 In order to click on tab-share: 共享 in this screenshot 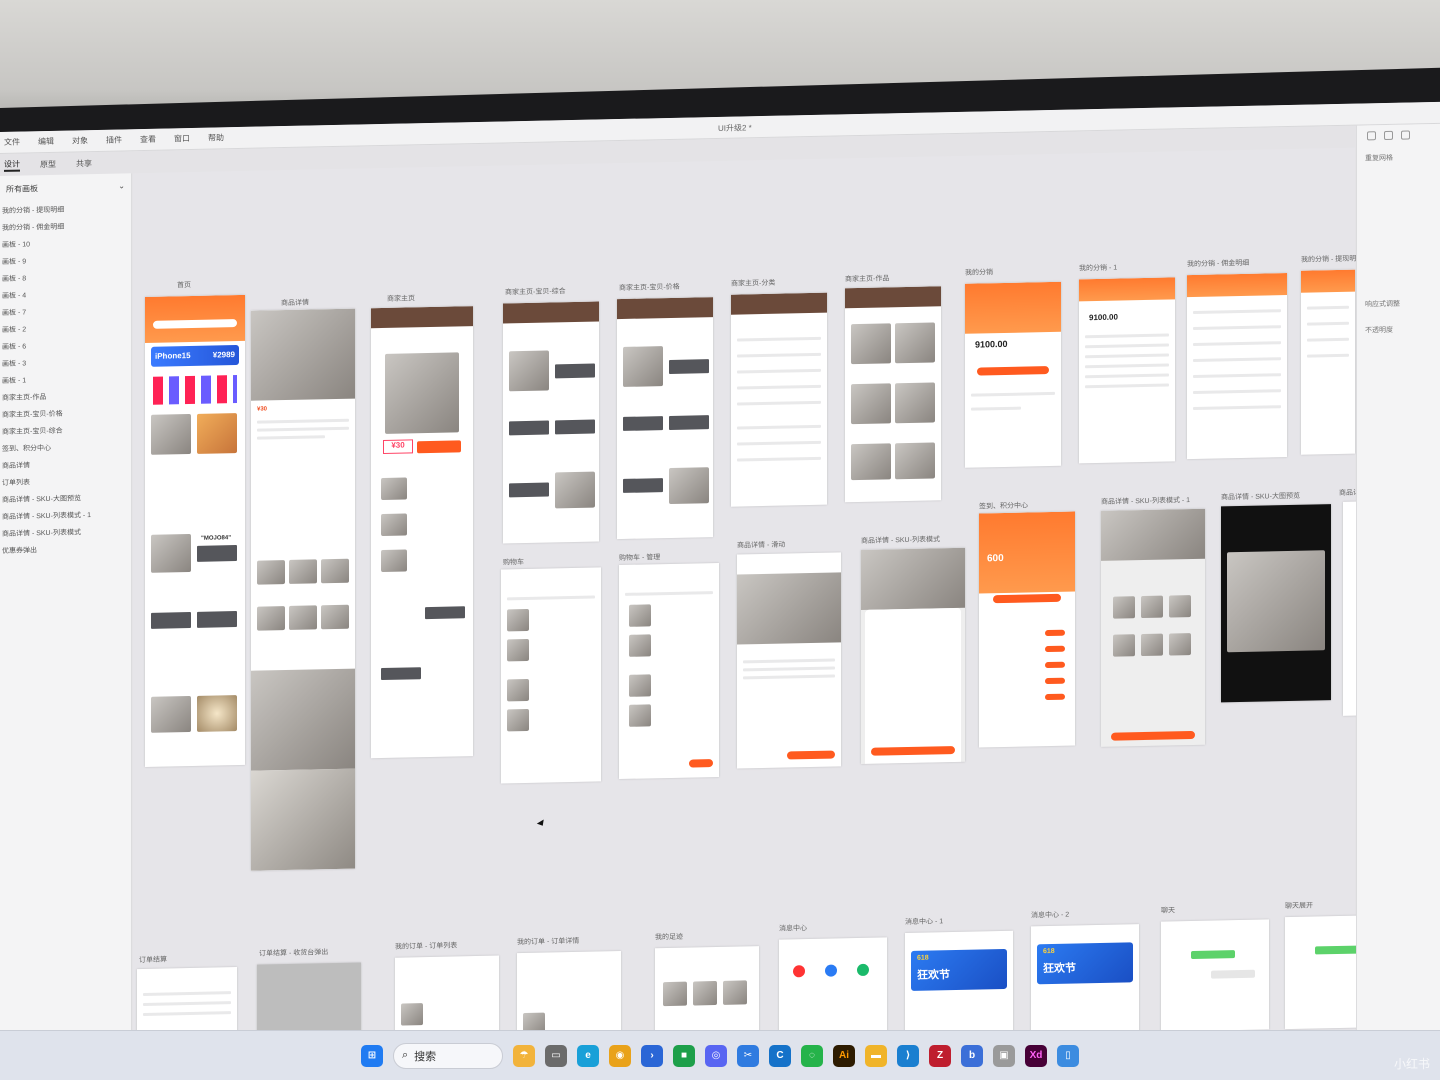, I will do `click(84, 163)`.